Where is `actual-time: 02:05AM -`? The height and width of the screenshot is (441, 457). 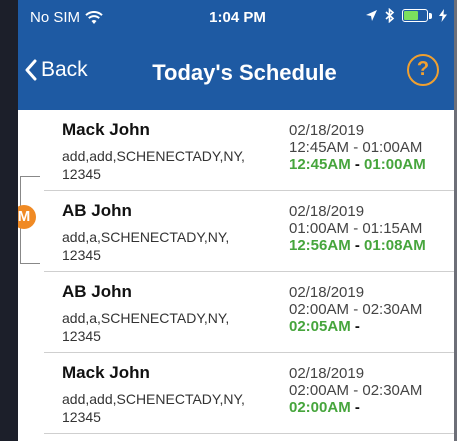
actual-time: 02:05AM - is located at coordinates (324, 326).